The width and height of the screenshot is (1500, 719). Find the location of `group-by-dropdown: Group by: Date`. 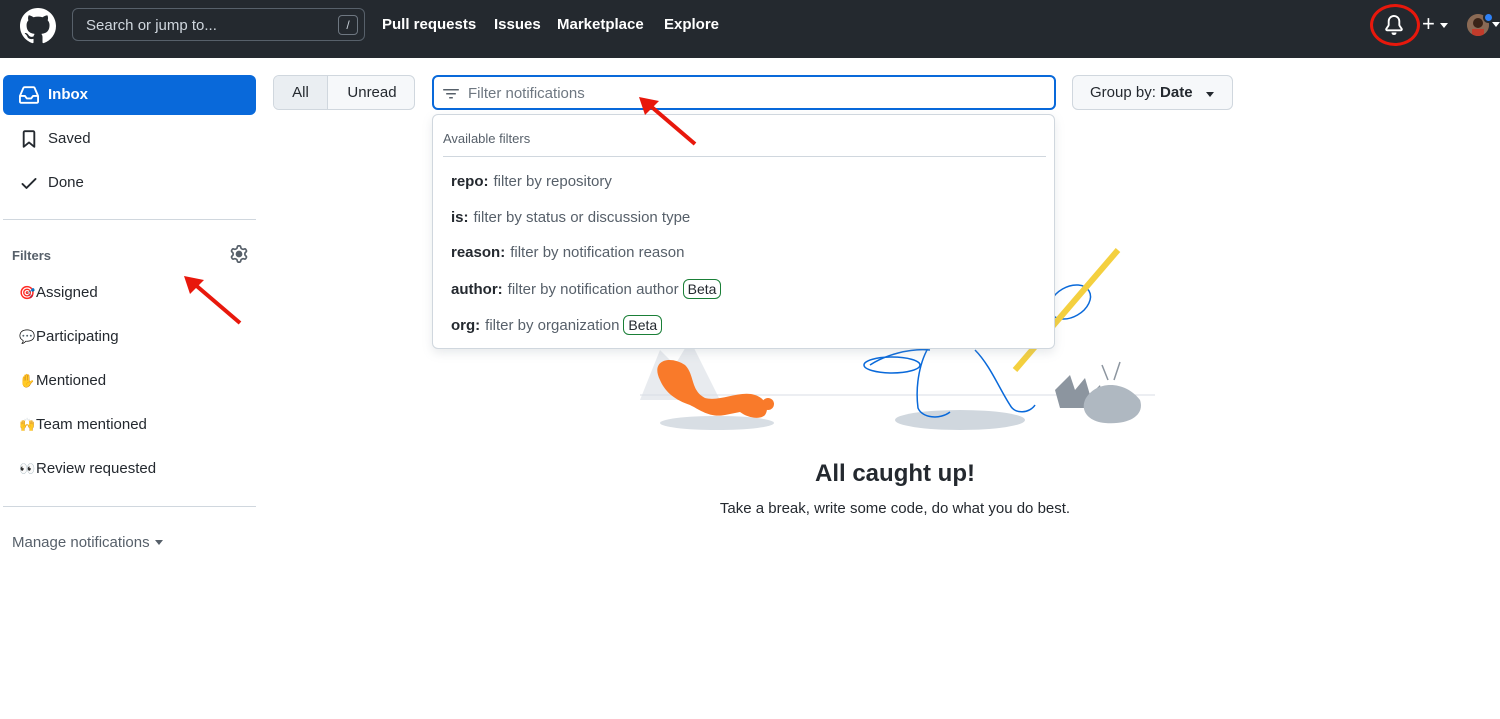

group-by-dropdown: Group by: Date is located at coordinates (1152, 92).